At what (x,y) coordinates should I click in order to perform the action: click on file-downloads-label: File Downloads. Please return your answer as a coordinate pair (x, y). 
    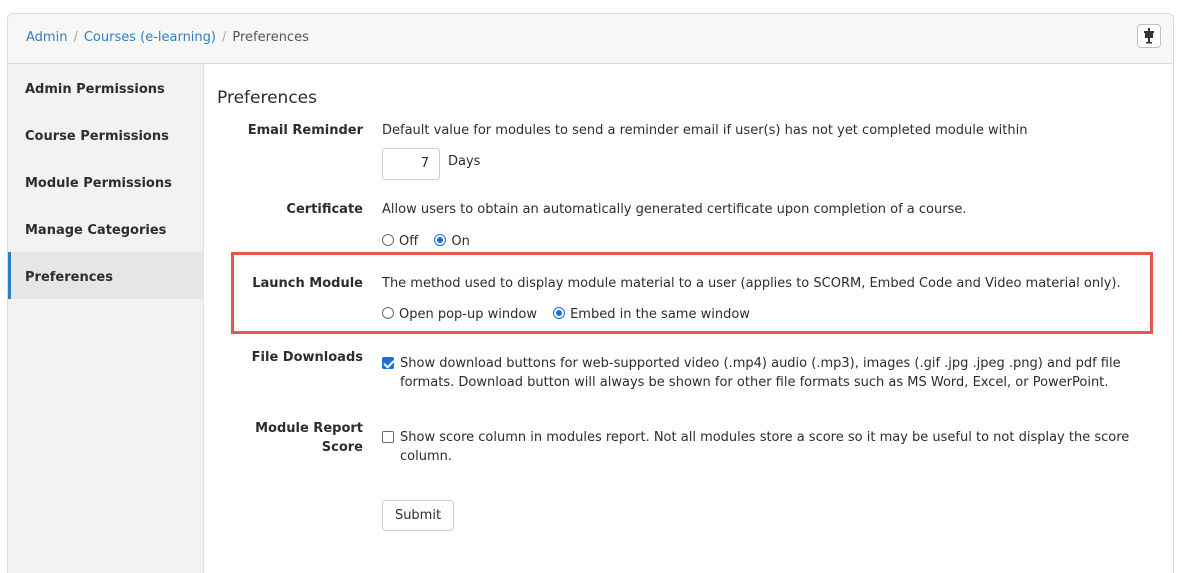
    Looking at the image, I should click on (307, 357).